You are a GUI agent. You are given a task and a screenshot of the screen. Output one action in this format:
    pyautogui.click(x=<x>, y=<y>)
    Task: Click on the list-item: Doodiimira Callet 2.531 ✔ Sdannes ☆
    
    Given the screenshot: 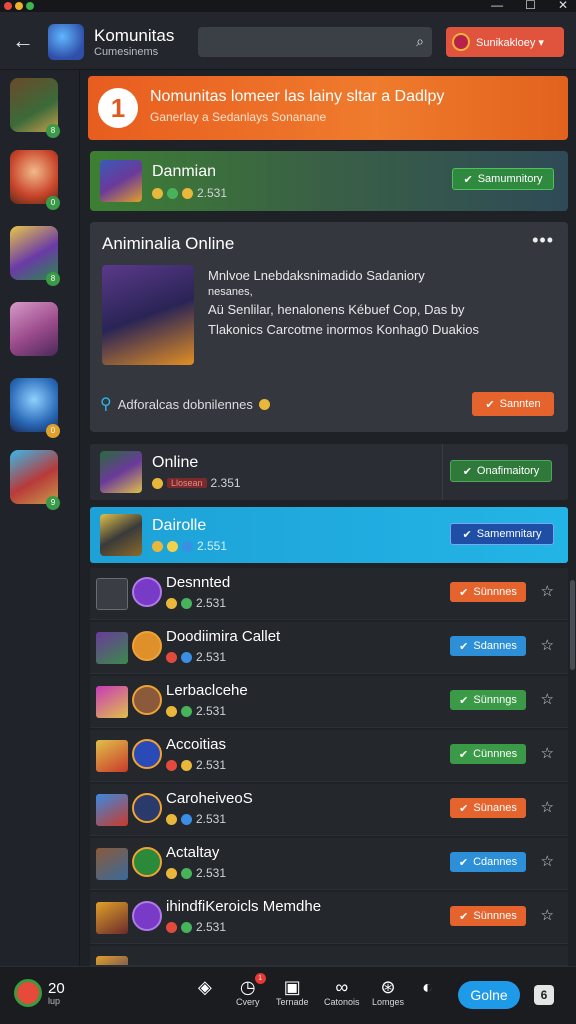 What is the action you would take?
    pyautogui.click(x=329, y=648)
    